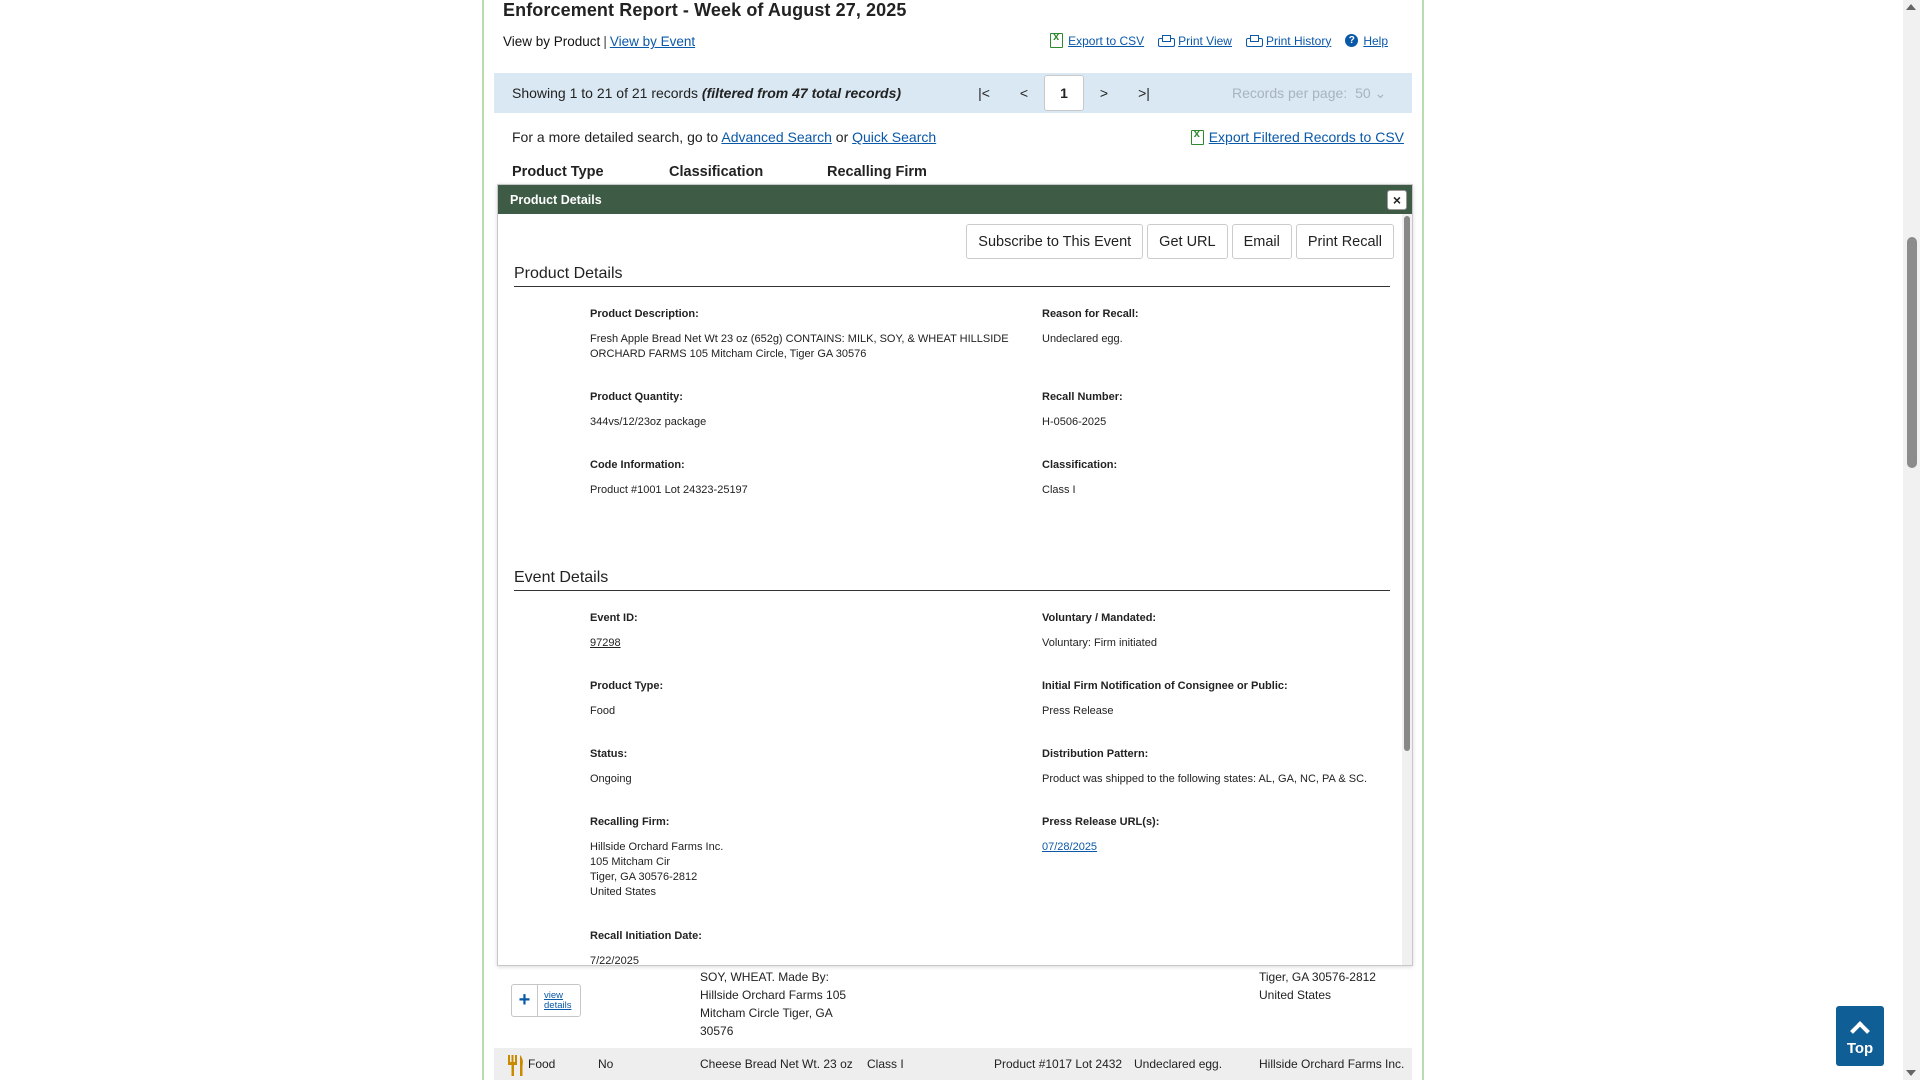 The image size is (1920, 1080). I want to click on help-icon: ?, so click(1352, 40).